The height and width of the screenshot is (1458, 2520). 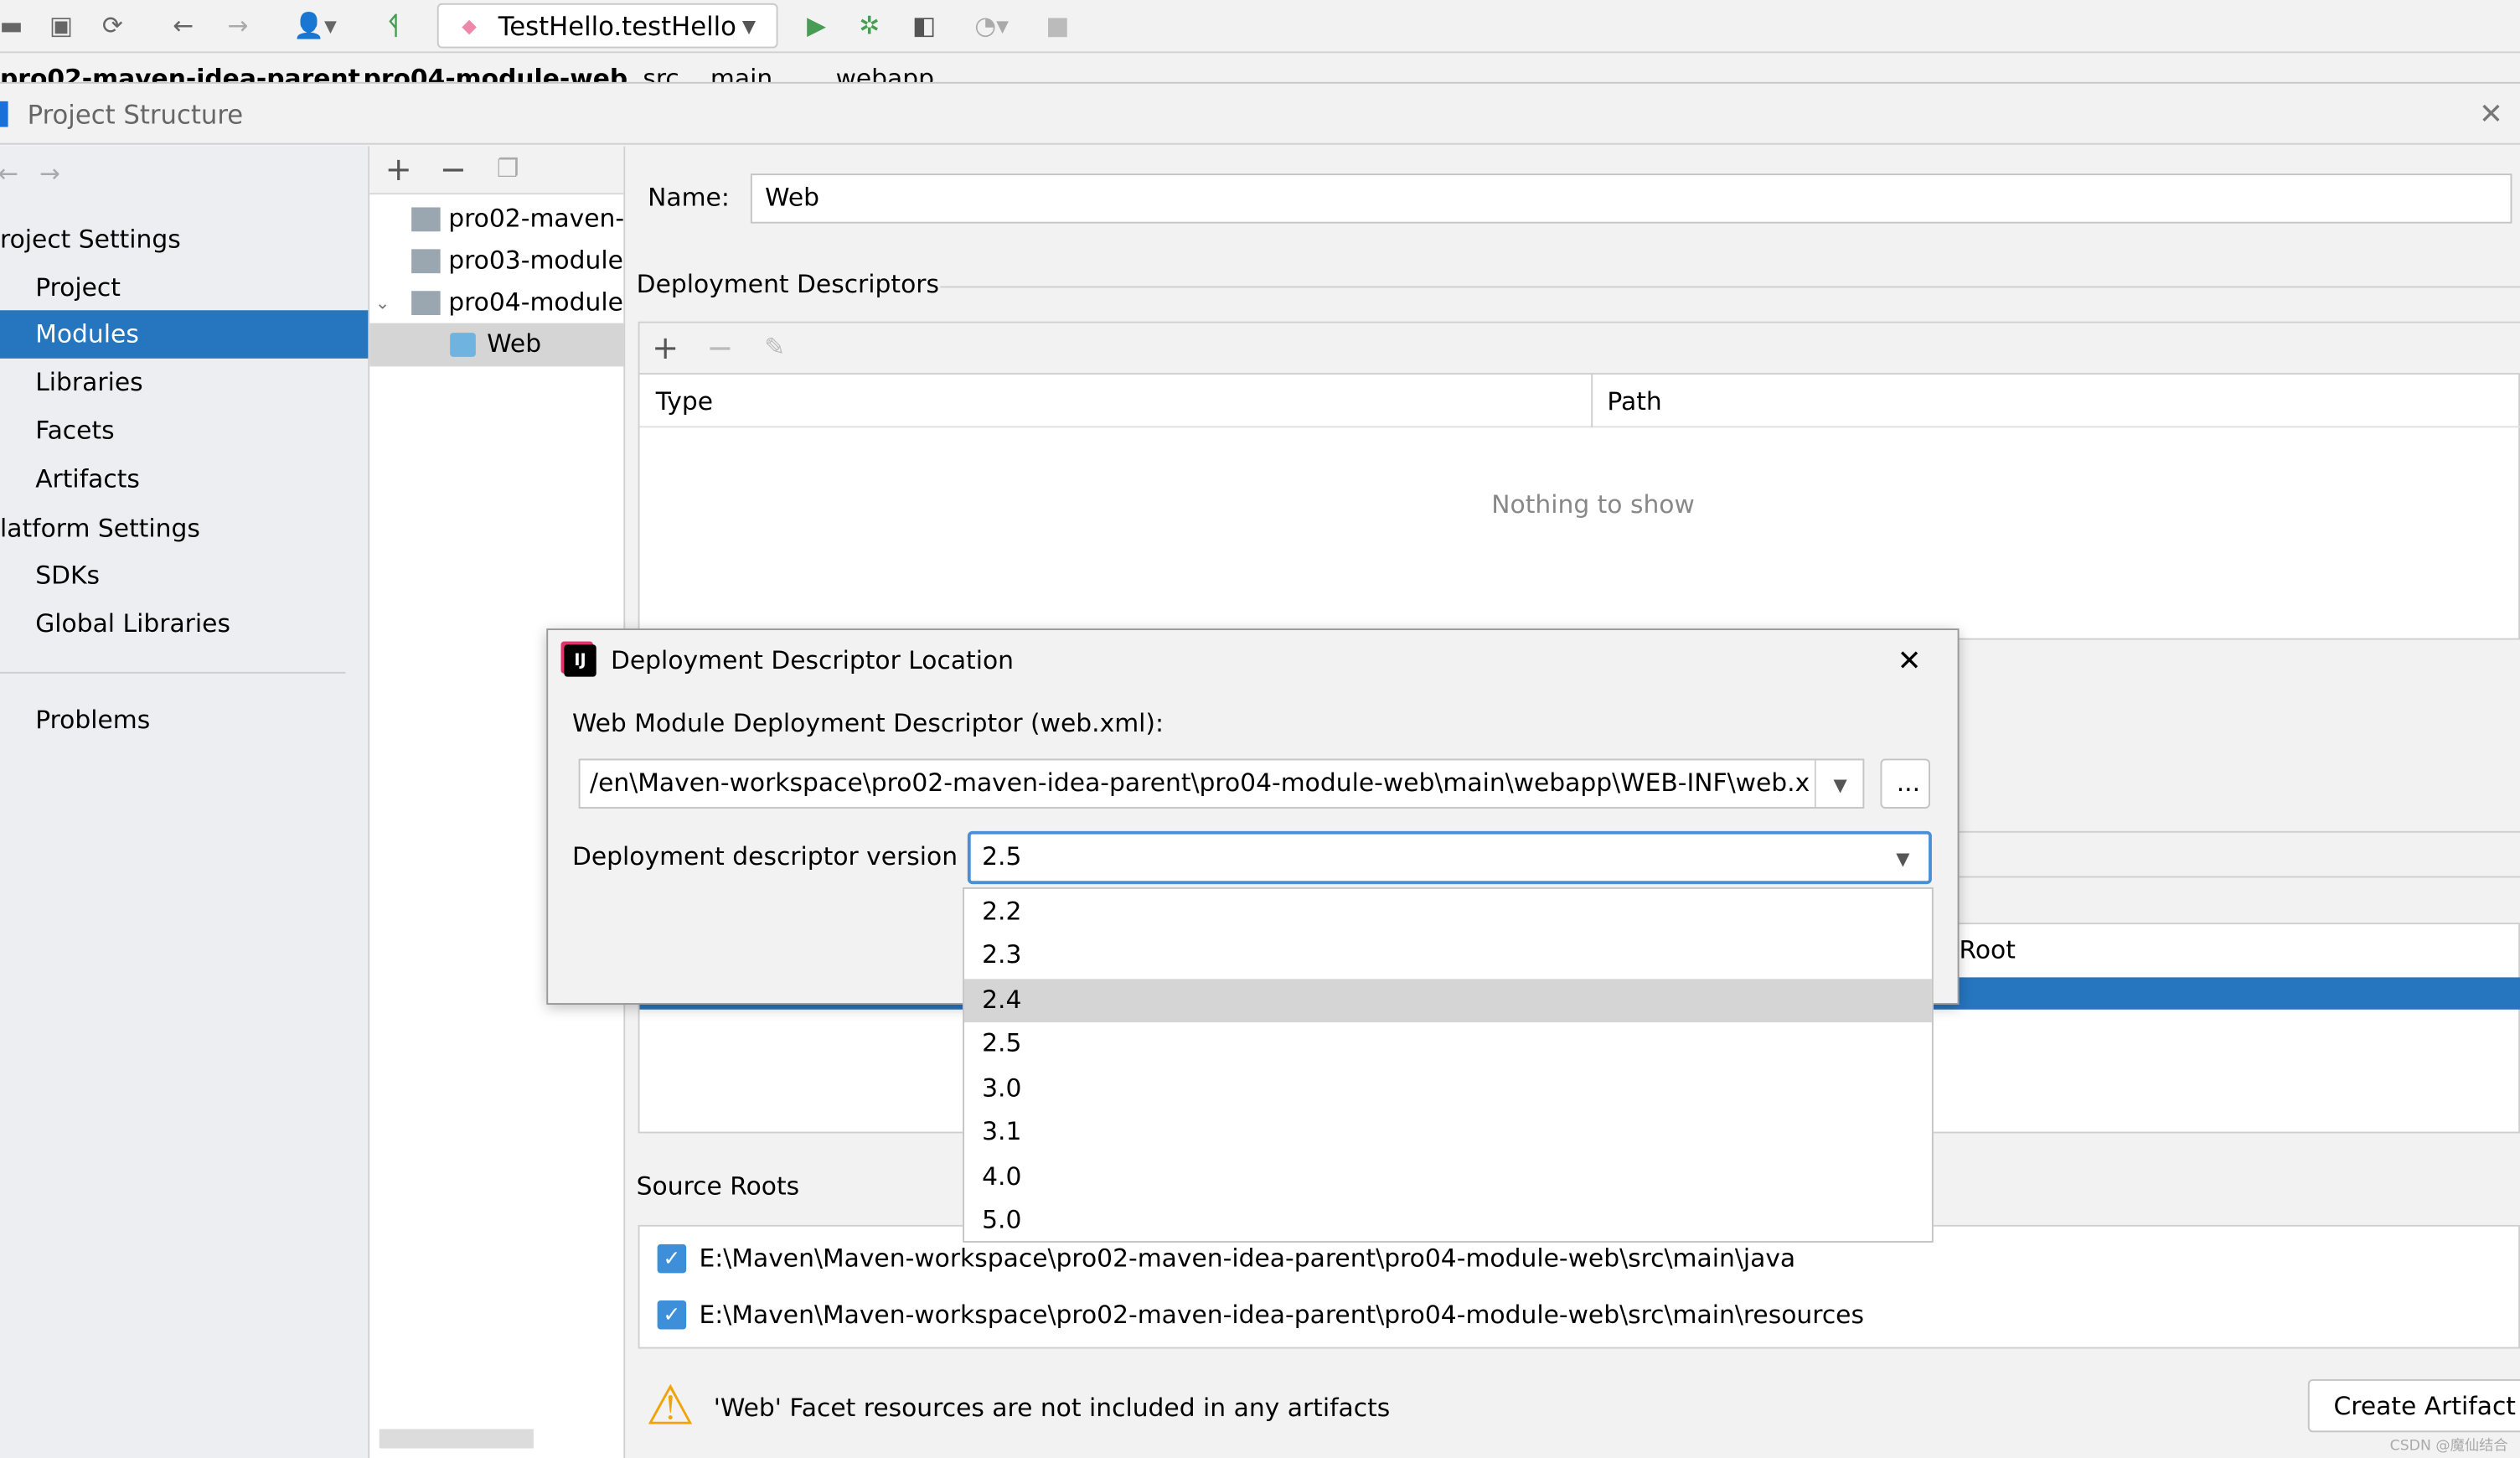 I want to click on sidebar-item-modules: Modules, so click(x=184, y=334).